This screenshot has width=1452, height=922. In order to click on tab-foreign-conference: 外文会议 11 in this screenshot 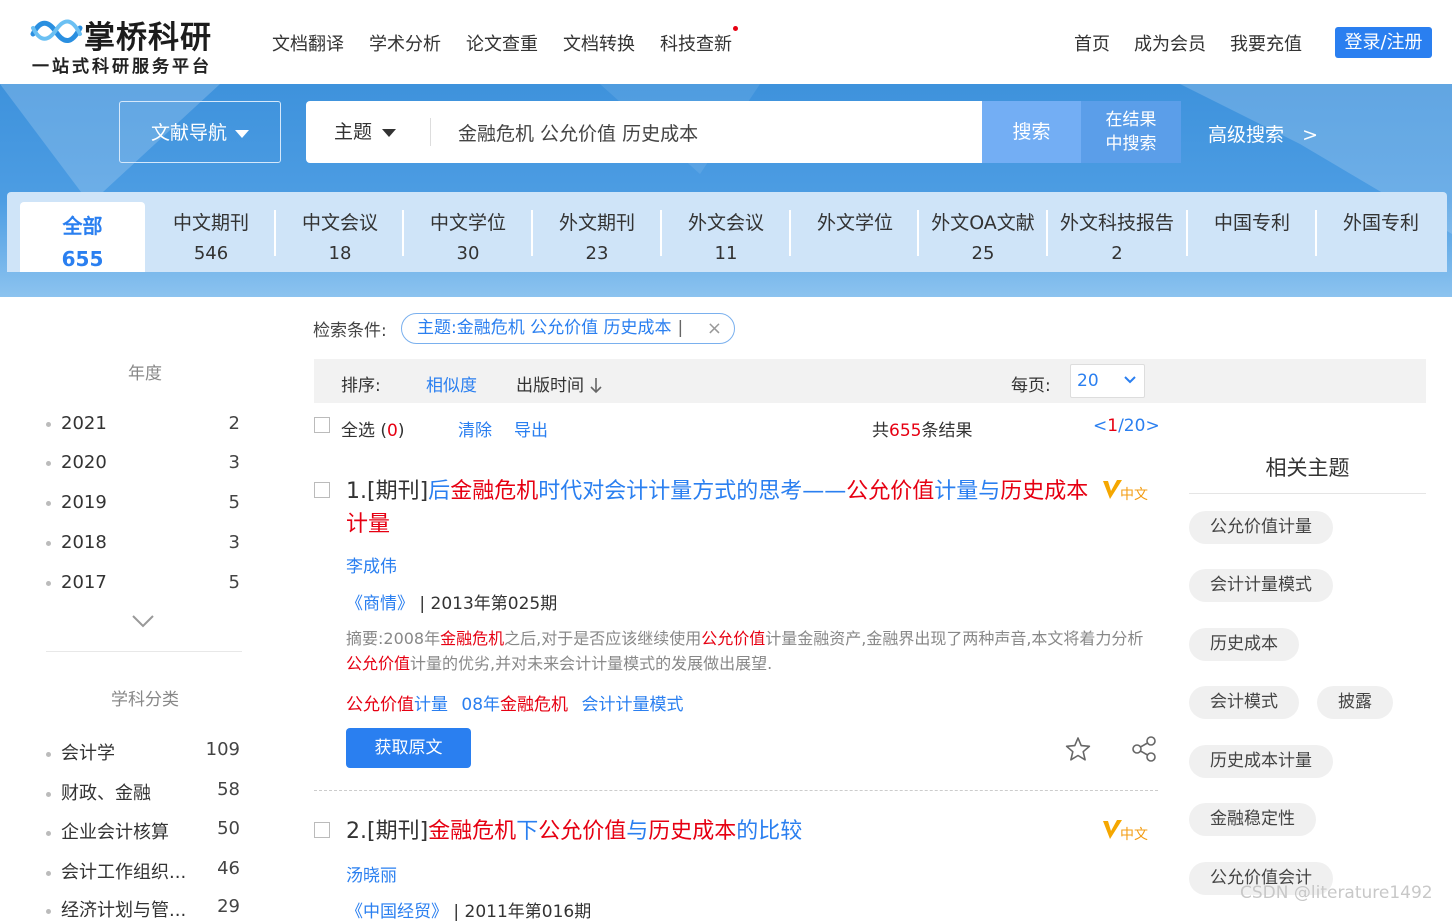, I will do `click(726, 232)`.